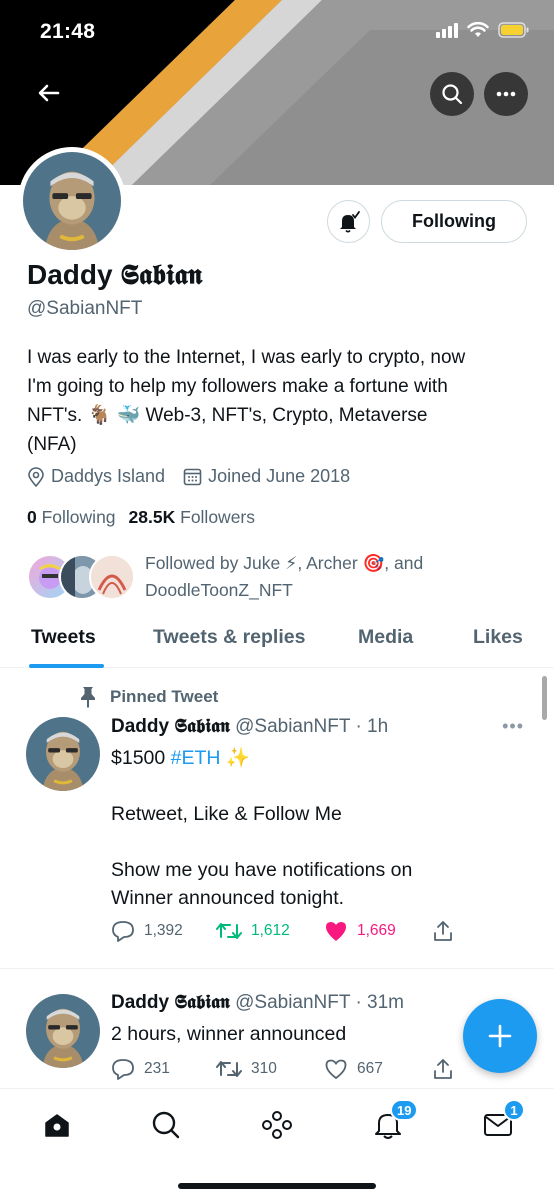 This screenshot has width=554, height=1200. I want to click on nav-search, so click(166, 1125).